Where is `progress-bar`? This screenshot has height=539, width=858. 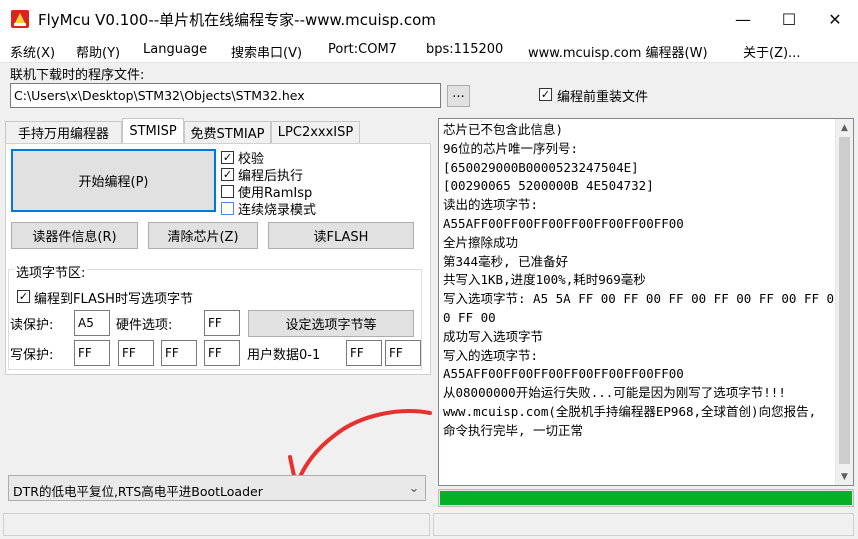 progress-bar is located at coordinates (646, 498).